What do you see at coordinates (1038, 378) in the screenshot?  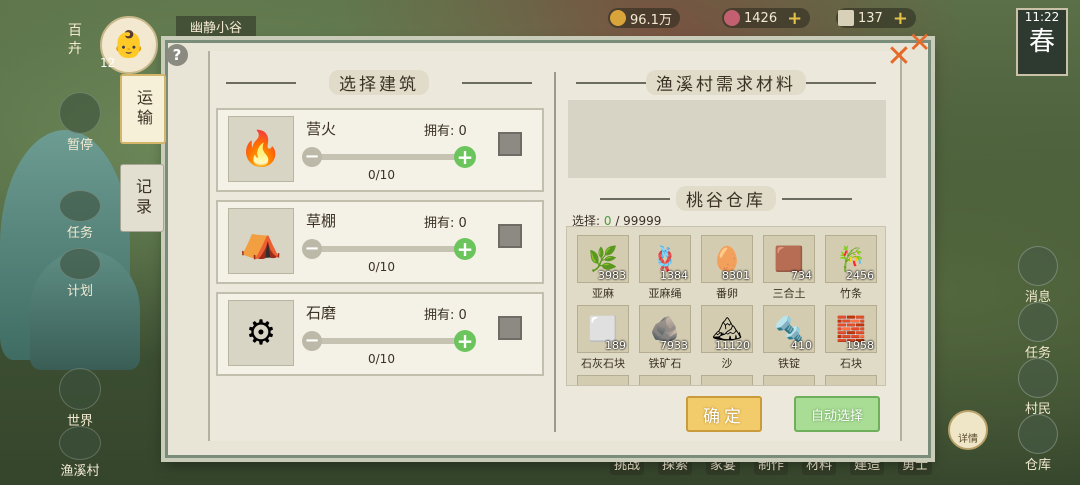 I see `villager-icon` at bounding box center [1038, 378].